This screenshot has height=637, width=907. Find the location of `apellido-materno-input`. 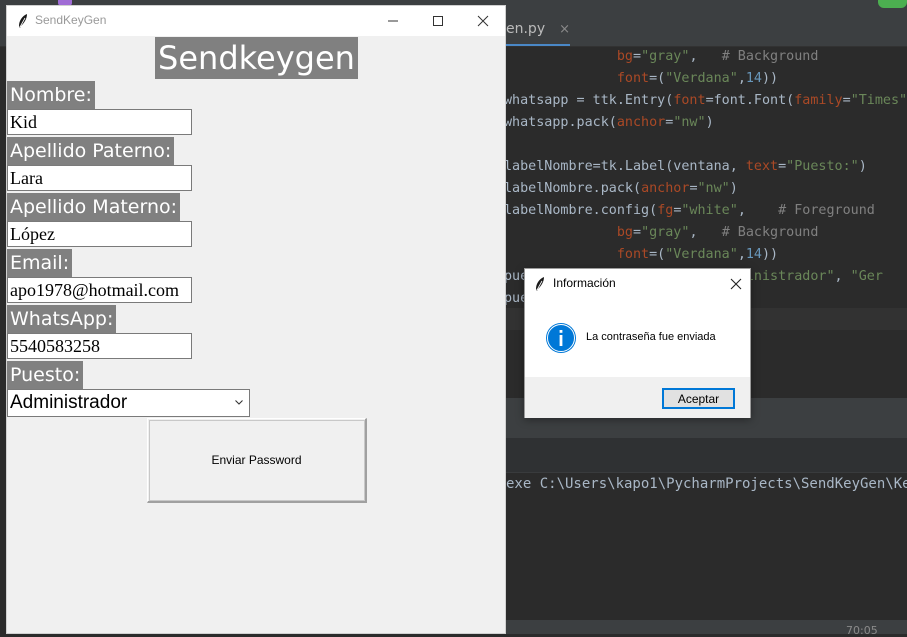

apellido-materno-input is located at coordinates (99, 234).